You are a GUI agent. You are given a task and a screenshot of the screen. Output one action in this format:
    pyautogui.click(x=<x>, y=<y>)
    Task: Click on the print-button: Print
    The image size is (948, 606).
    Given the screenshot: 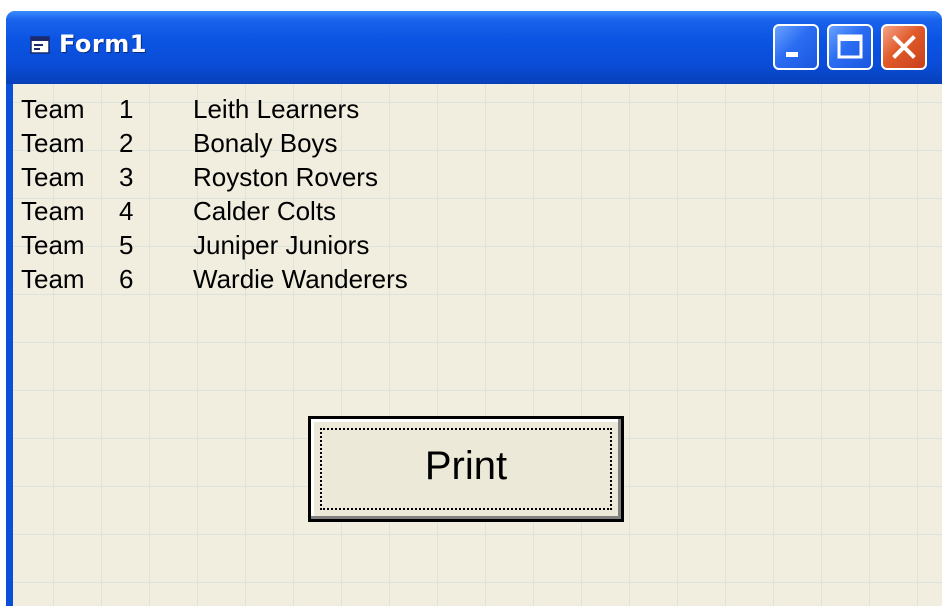 What is the action you would take?
    pyautogui.click(x=466, y=469)
    